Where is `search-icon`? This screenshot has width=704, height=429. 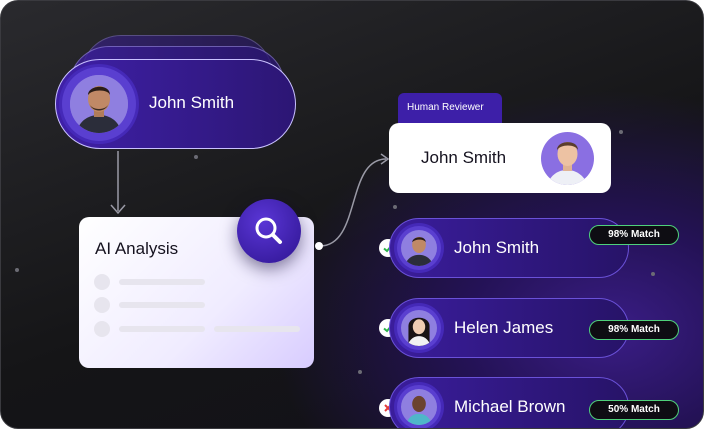
search-icon is located at coordinates (268, 230).